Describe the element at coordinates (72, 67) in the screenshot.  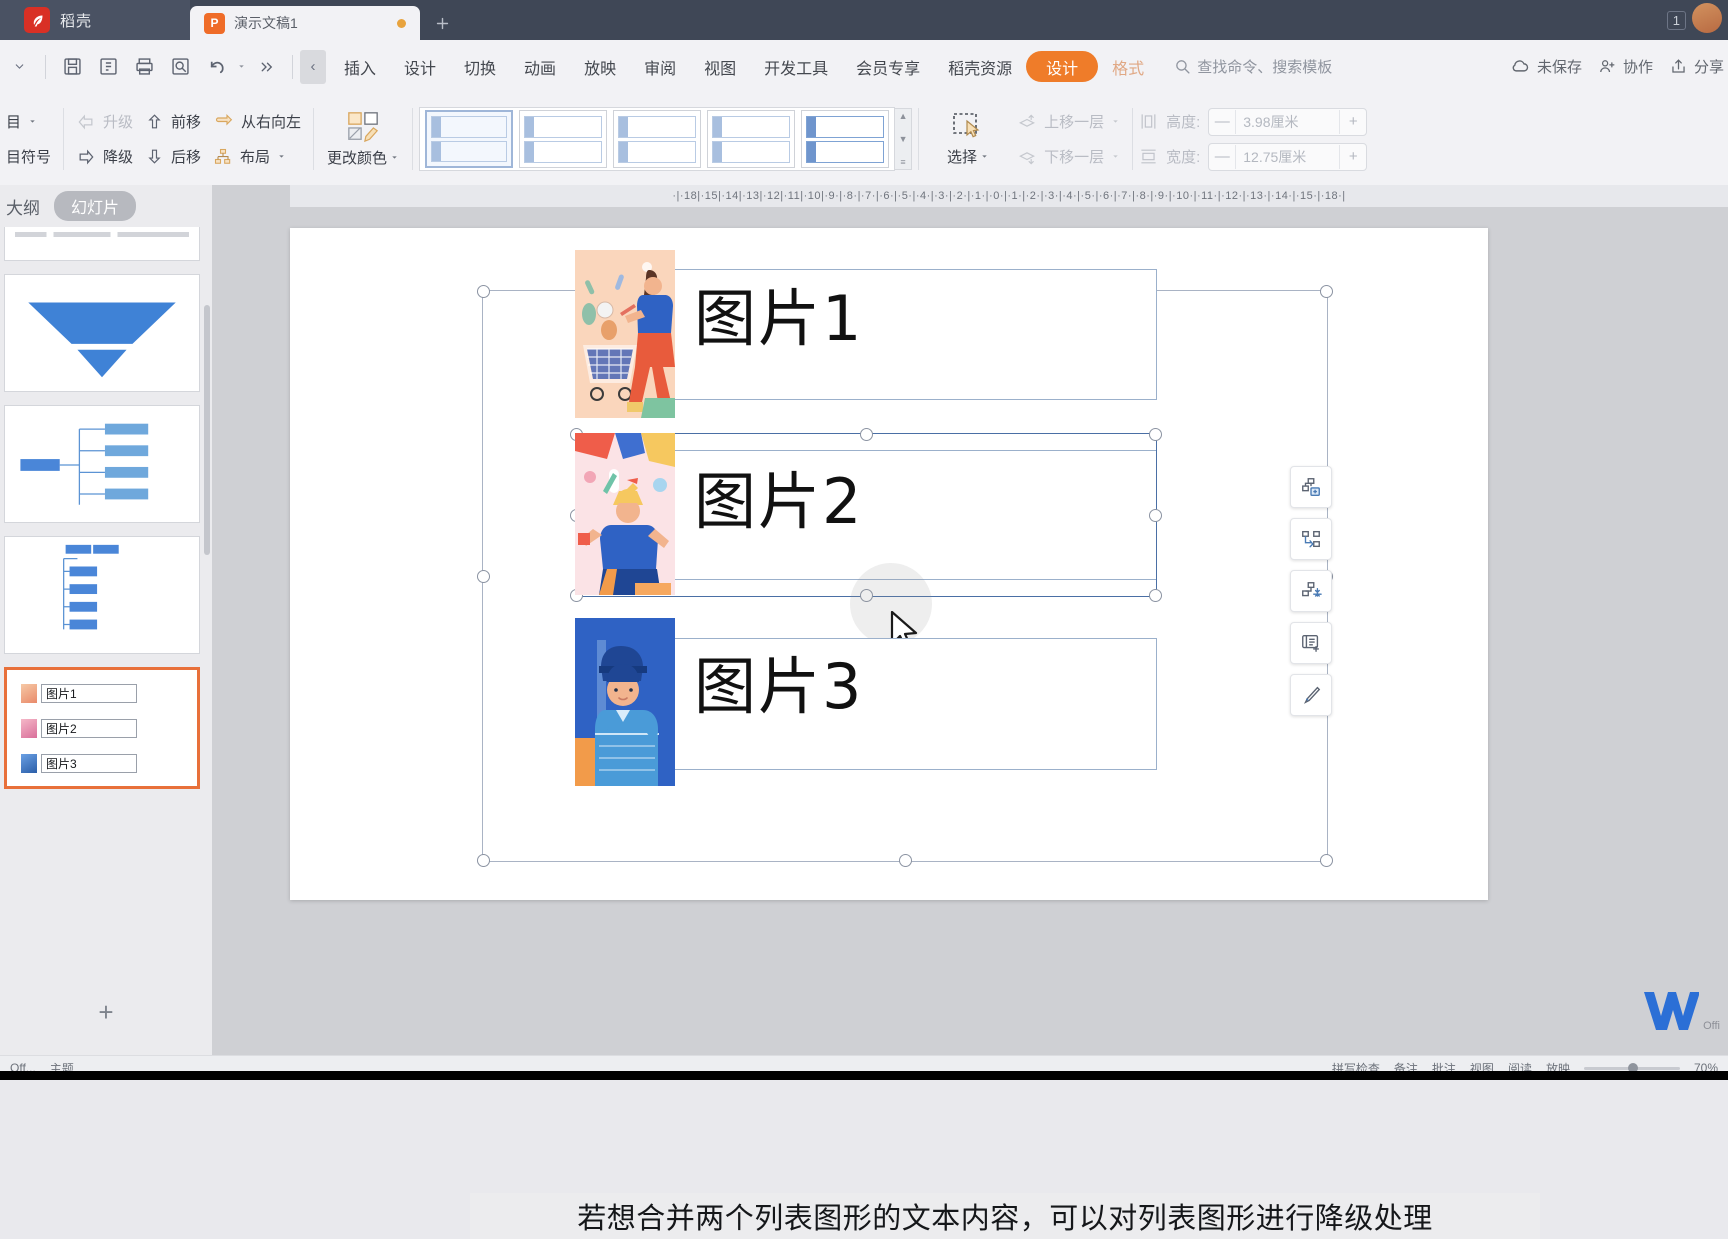
I see `save-icon` at that location.